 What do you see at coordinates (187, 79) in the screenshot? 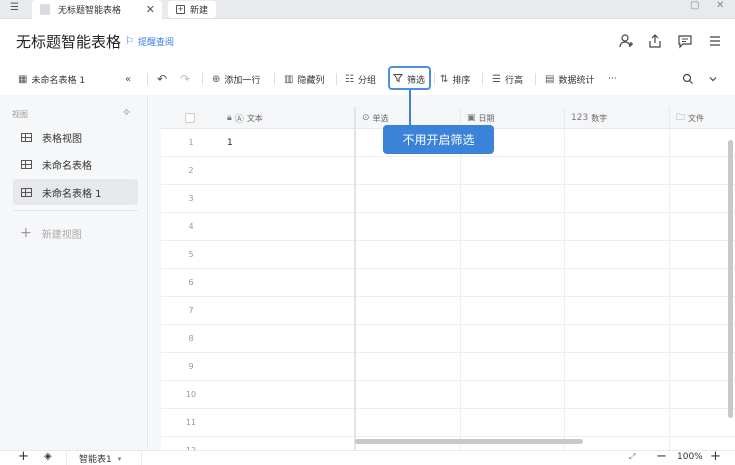
I see `redo-icon: ↷` at bounding box center [187, 79].